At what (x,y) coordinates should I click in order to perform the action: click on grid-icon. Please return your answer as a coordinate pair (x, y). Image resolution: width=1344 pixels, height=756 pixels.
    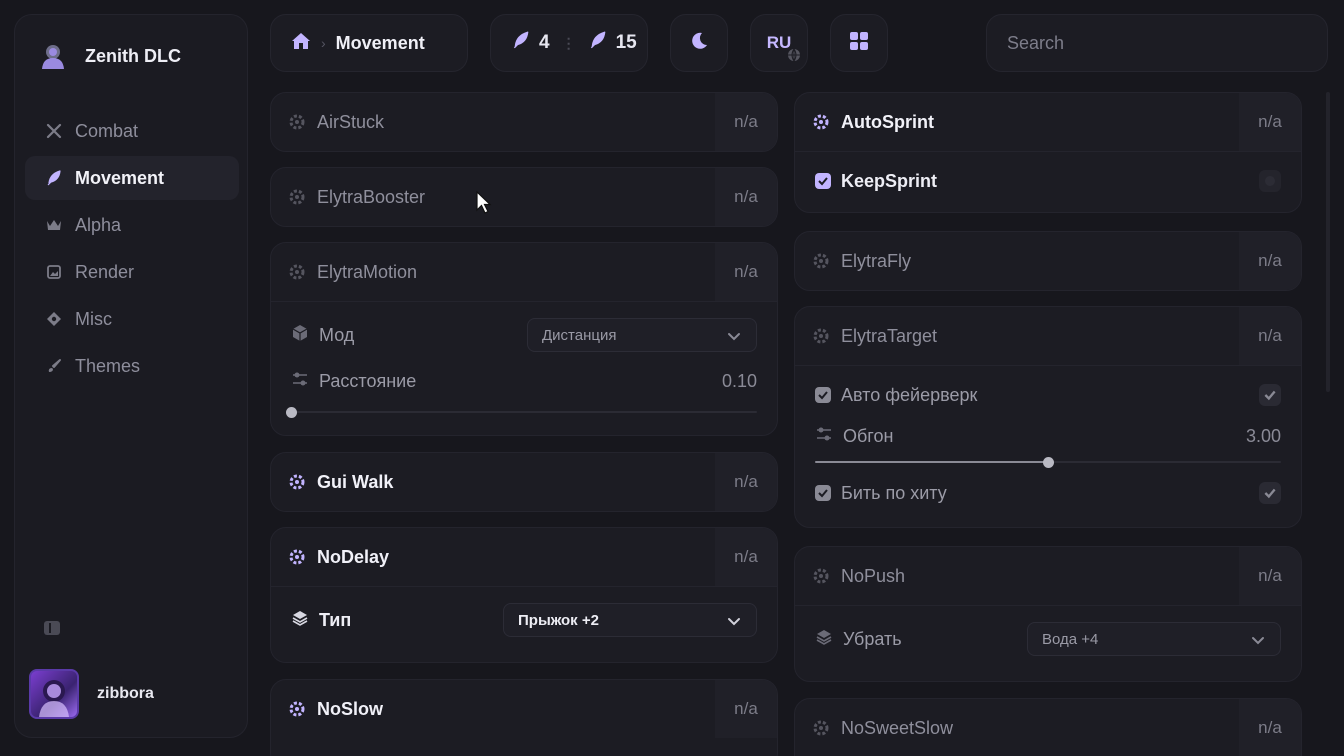
    Looking at the image, I should click on (859, 43).